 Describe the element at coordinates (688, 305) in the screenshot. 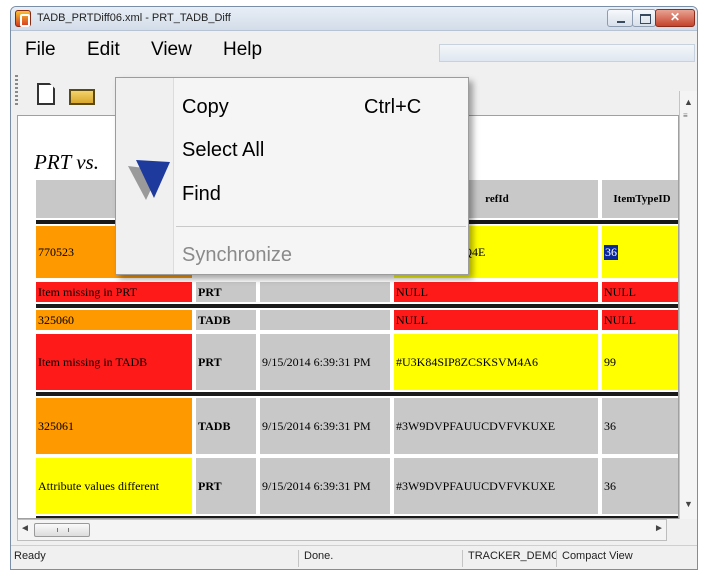

I see `vertical-scrollbar: ▲ ≡ ▼` at that location.